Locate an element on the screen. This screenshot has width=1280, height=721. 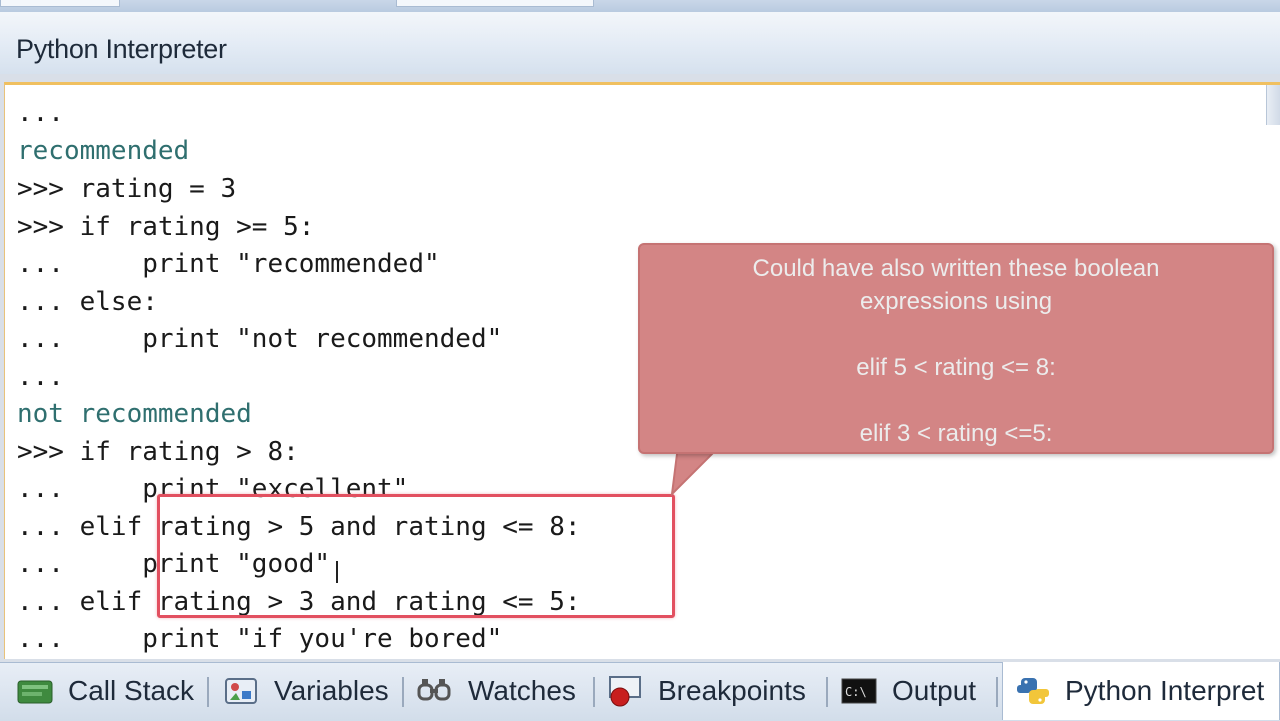
tab-label: Python Interpret is located at coordinates (1165, 690).